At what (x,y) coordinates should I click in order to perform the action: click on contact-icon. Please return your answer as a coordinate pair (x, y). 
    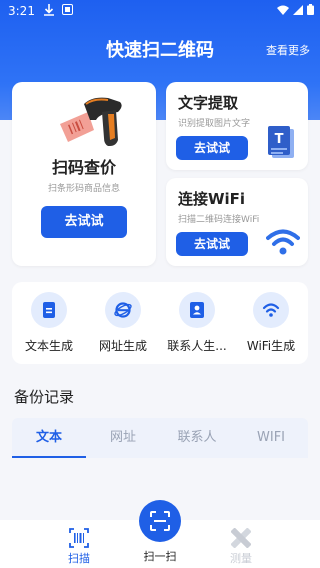
    Looking at the image, I should click on (197, 310).